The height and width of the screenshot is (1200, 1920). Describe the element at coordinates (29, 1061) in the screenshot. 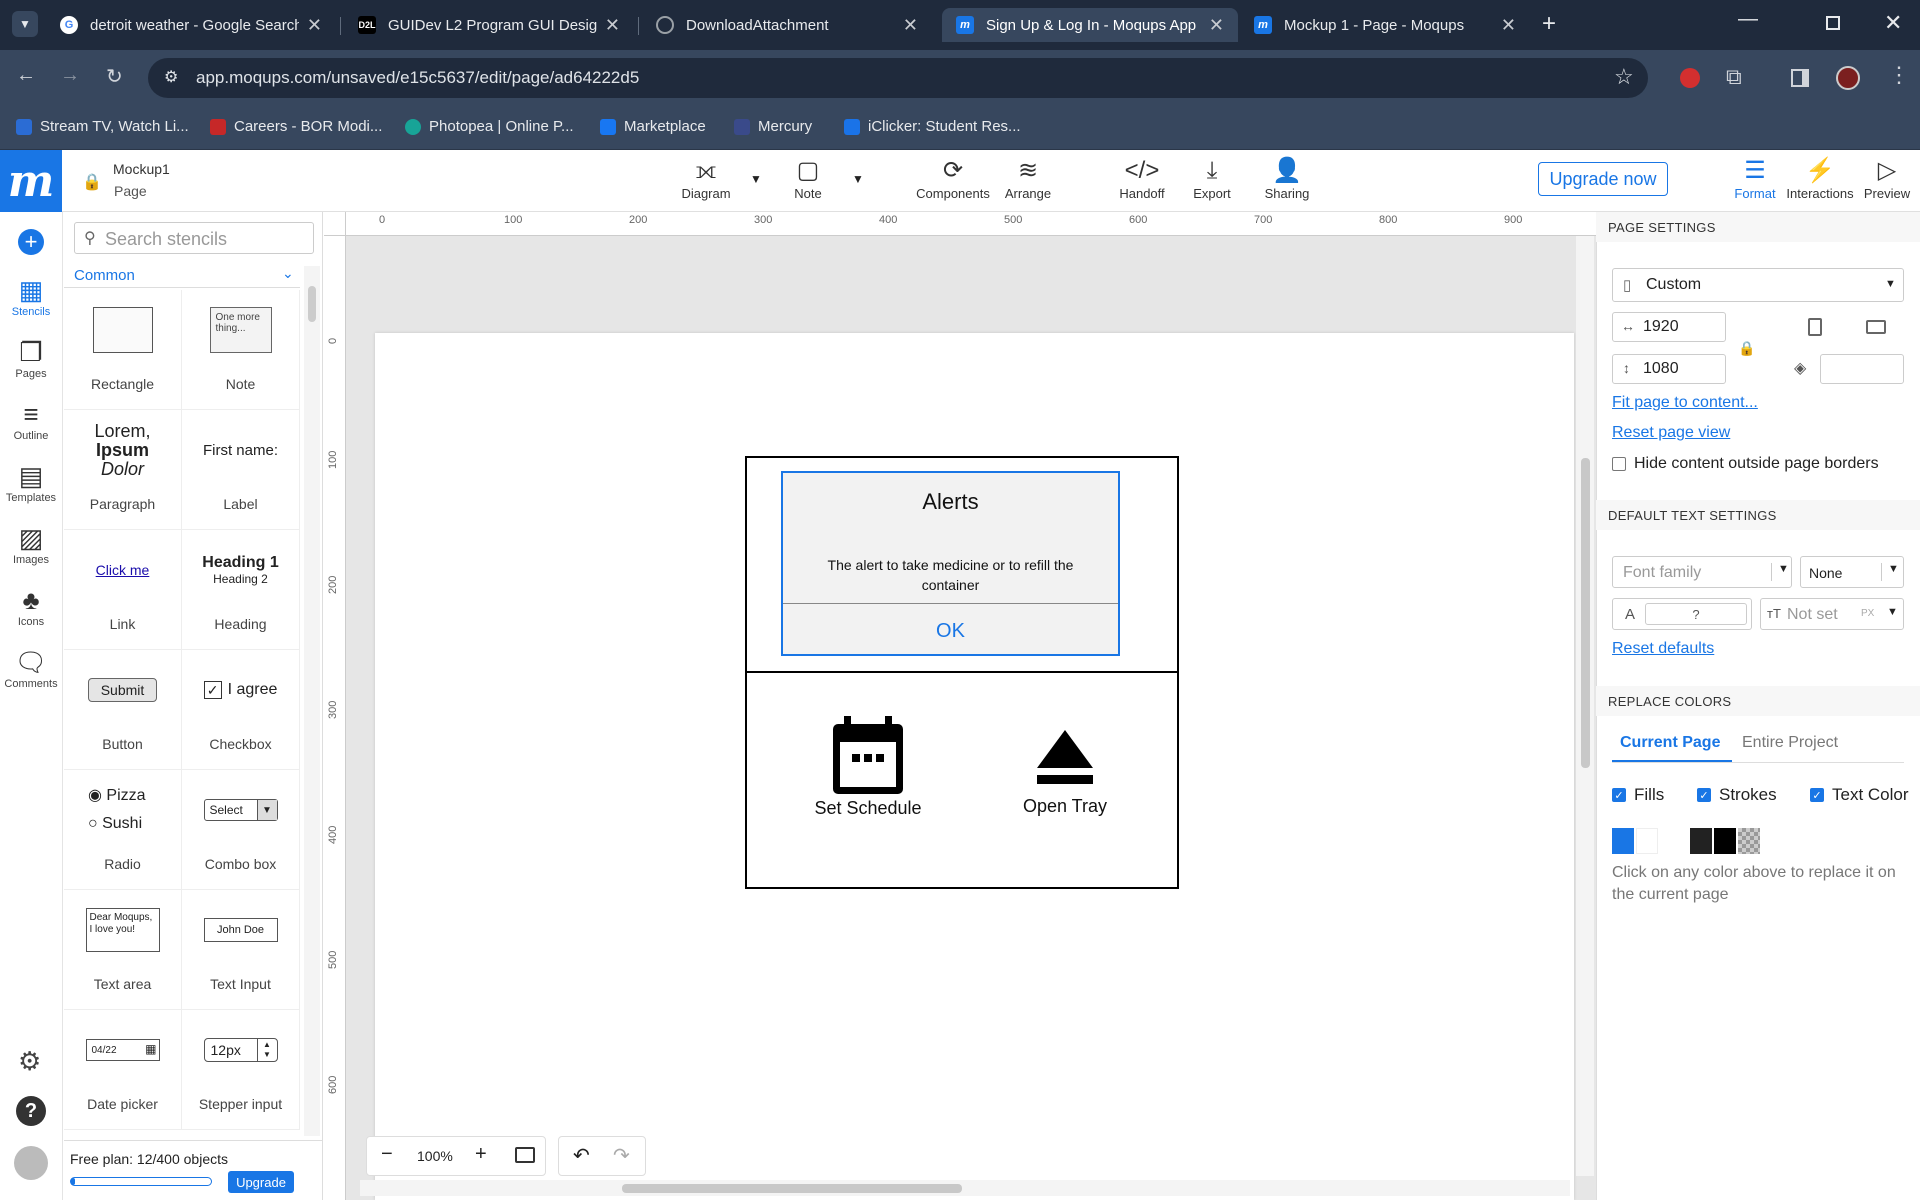

I see `settings-icon: ⚙` at that location.